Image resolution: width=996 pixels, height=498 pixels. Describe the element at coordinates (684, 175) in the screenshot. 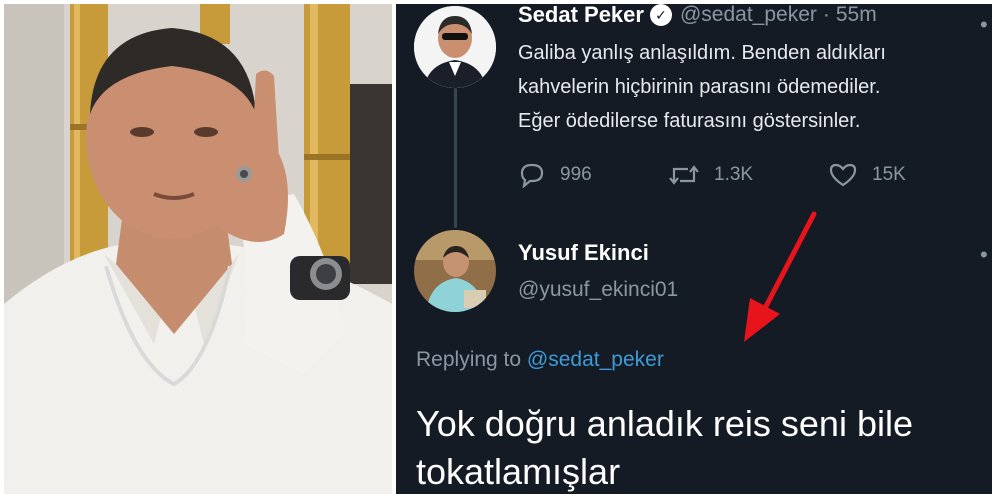

I see `retweet-icon` at that location.